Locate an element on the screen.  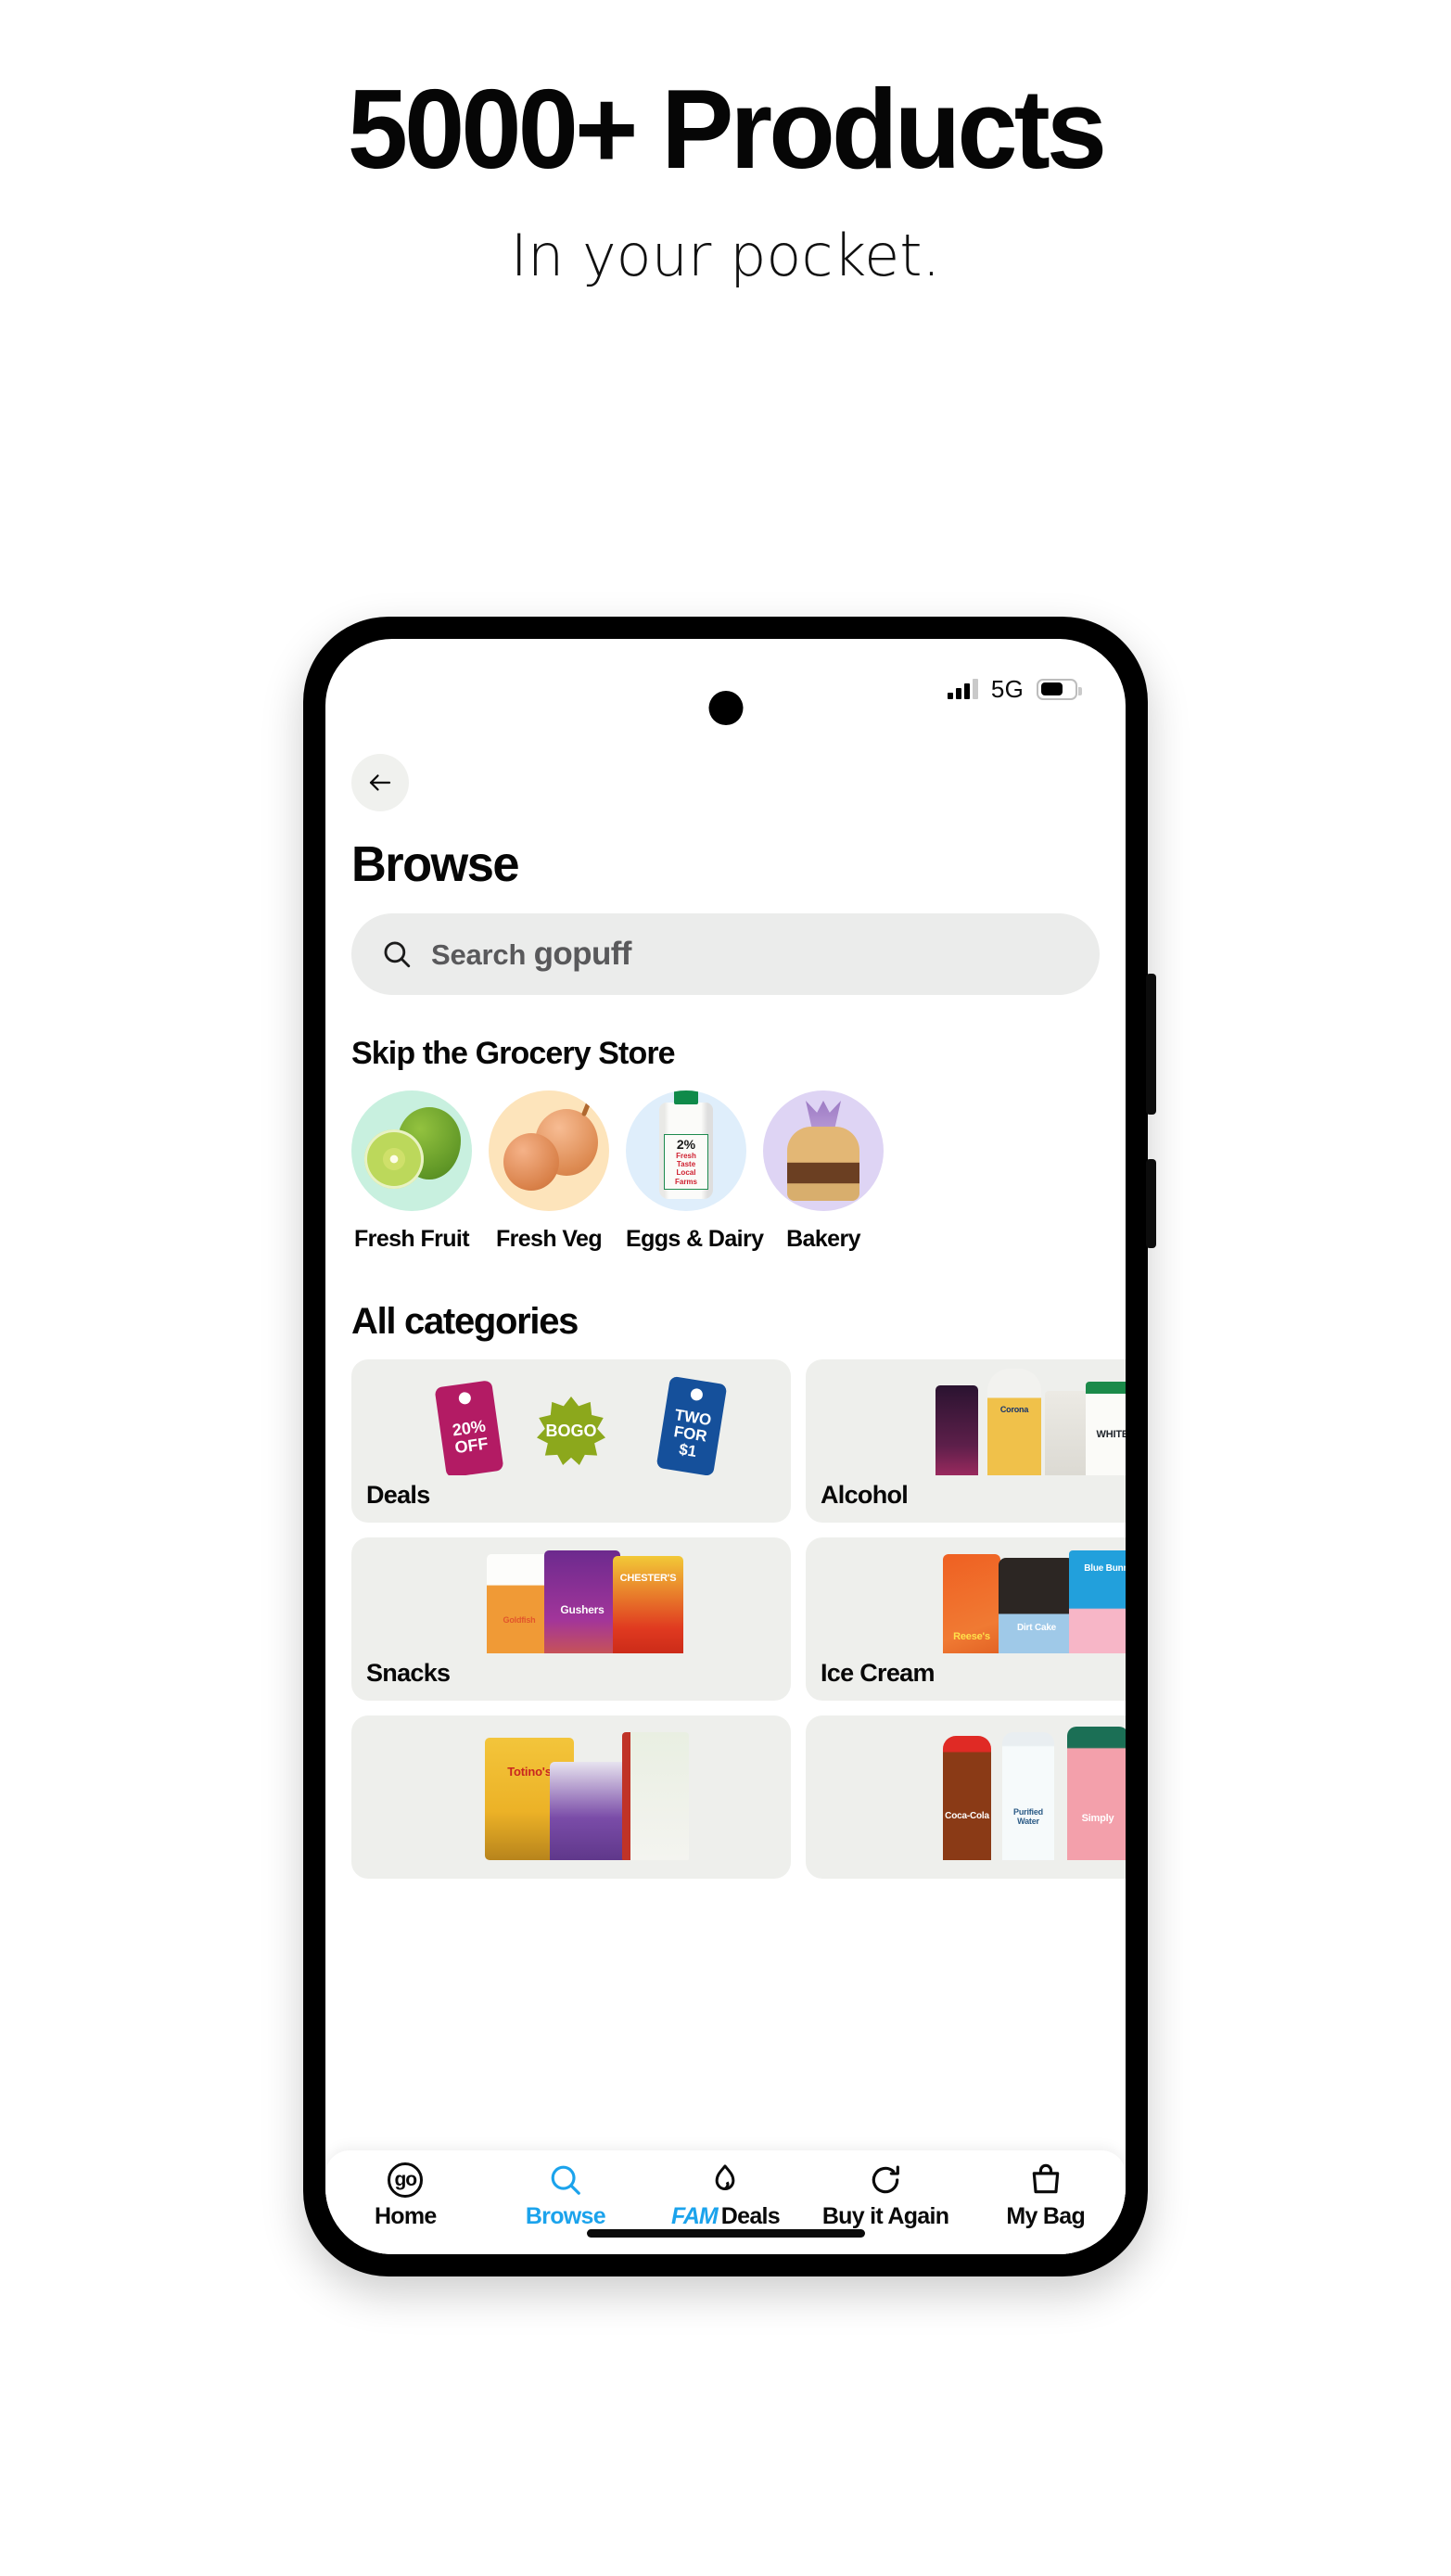
bread-loaf-icon is located at coordinates (823, 1151).